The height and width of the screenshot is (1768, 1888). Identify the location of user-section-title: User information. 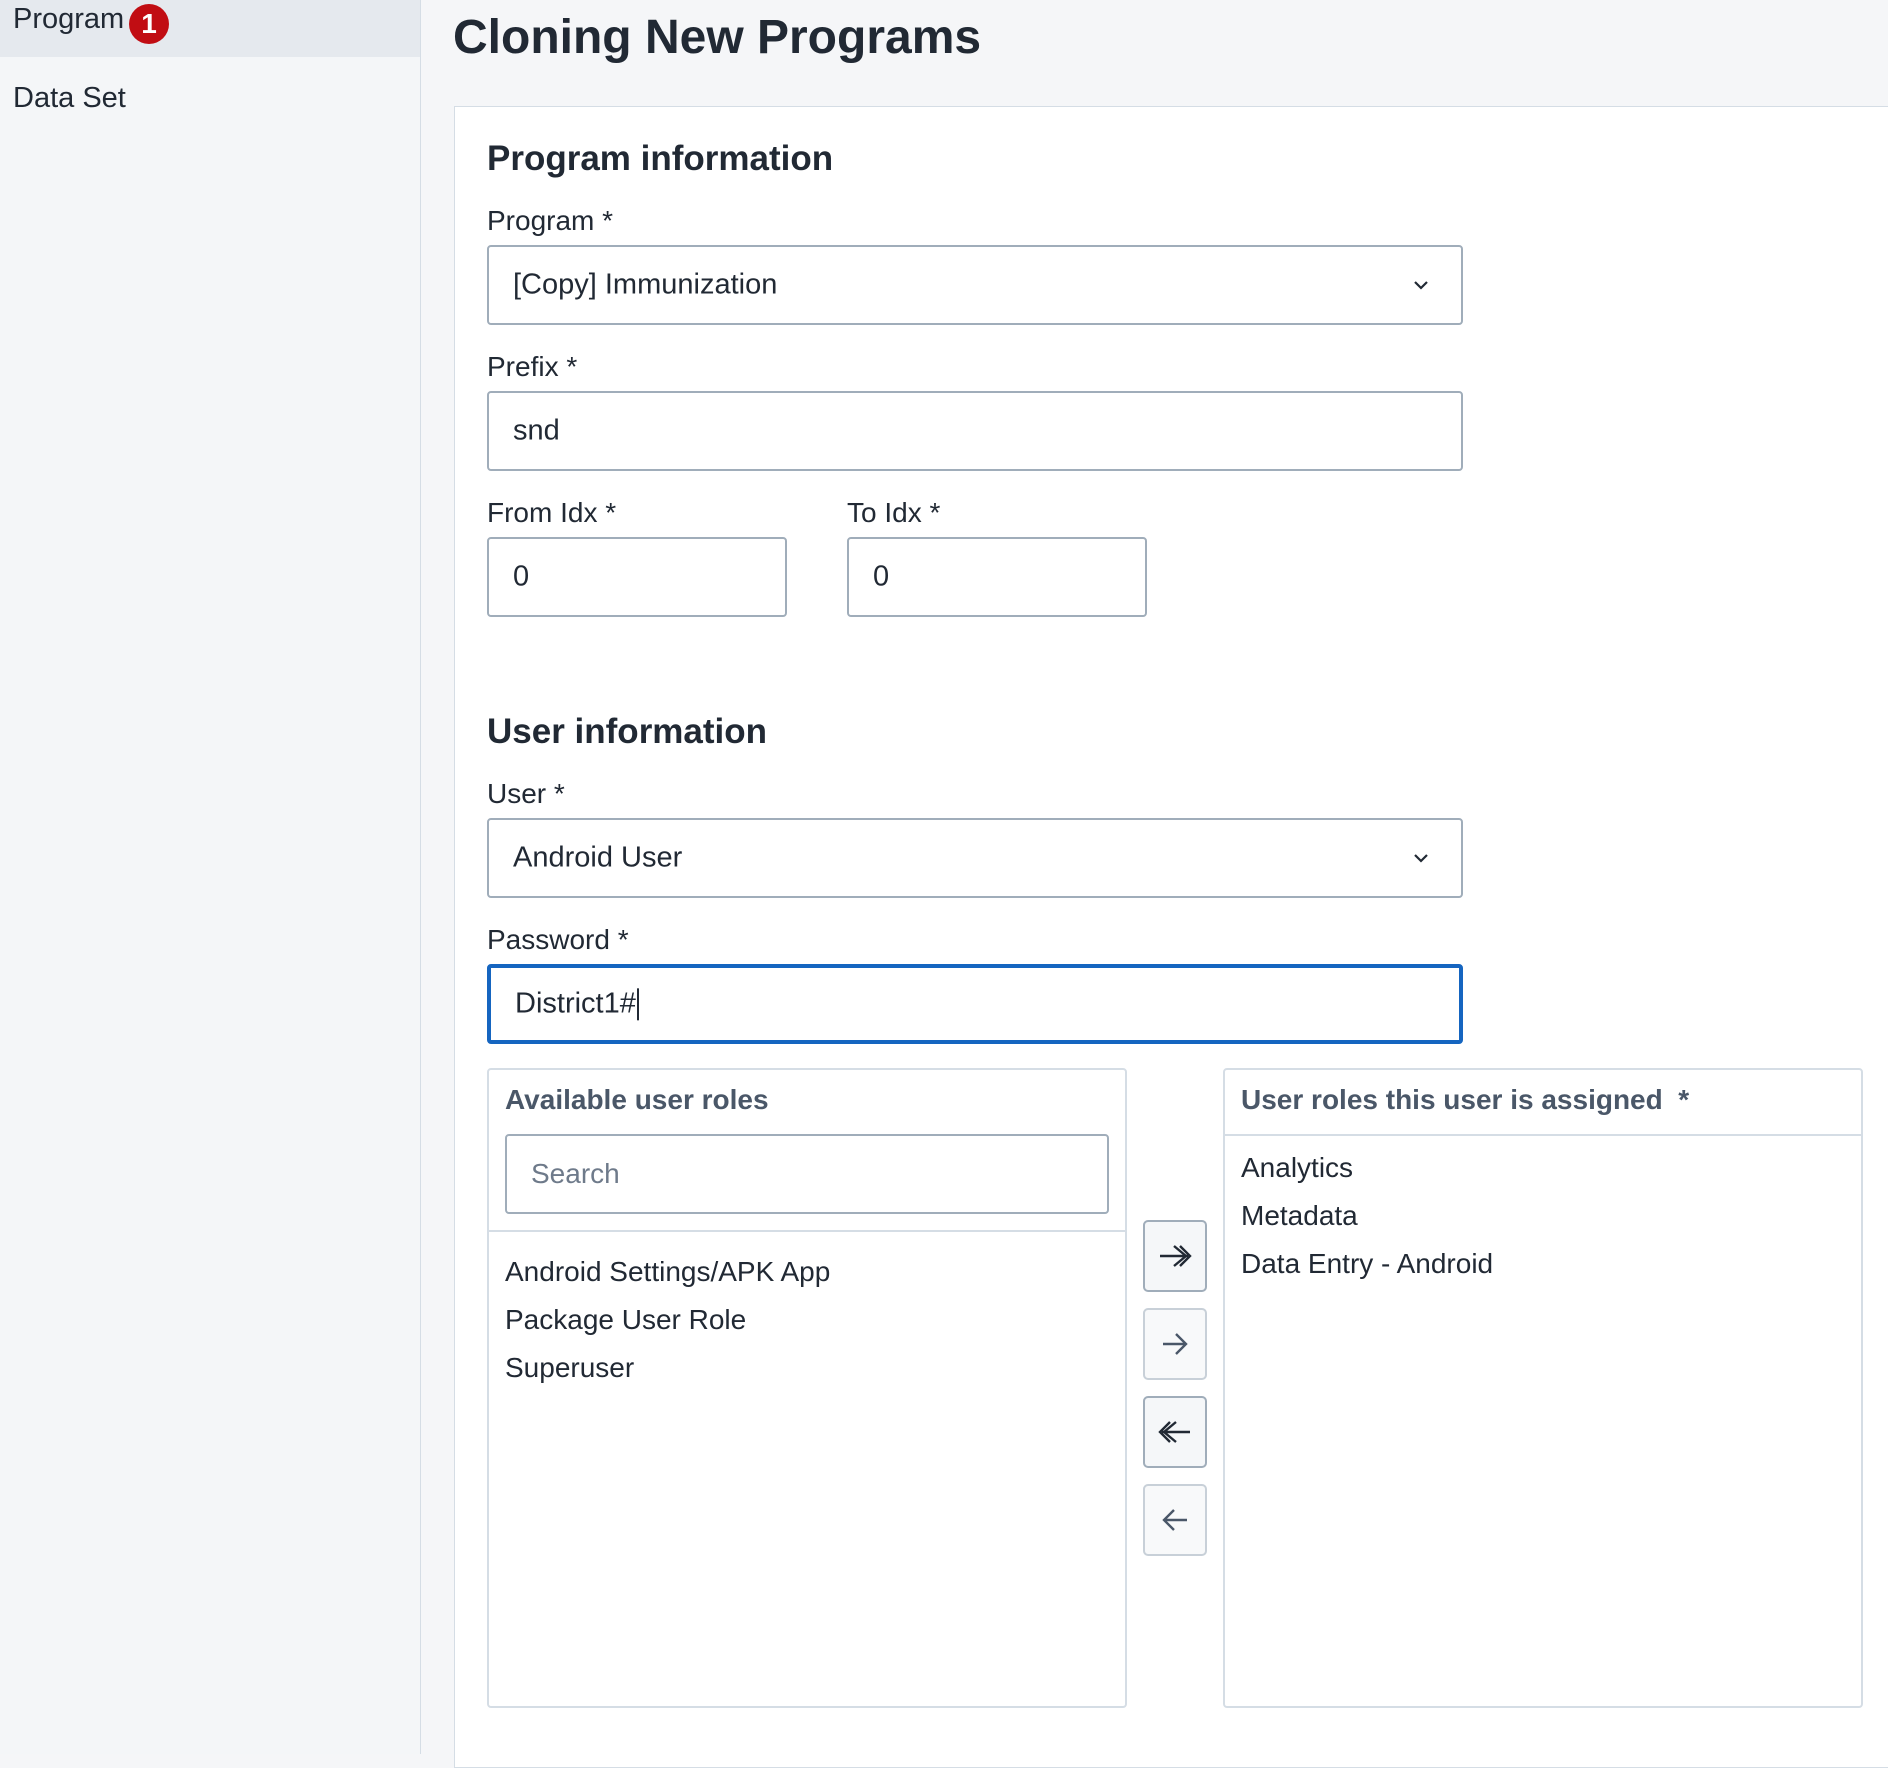
(627, 731).